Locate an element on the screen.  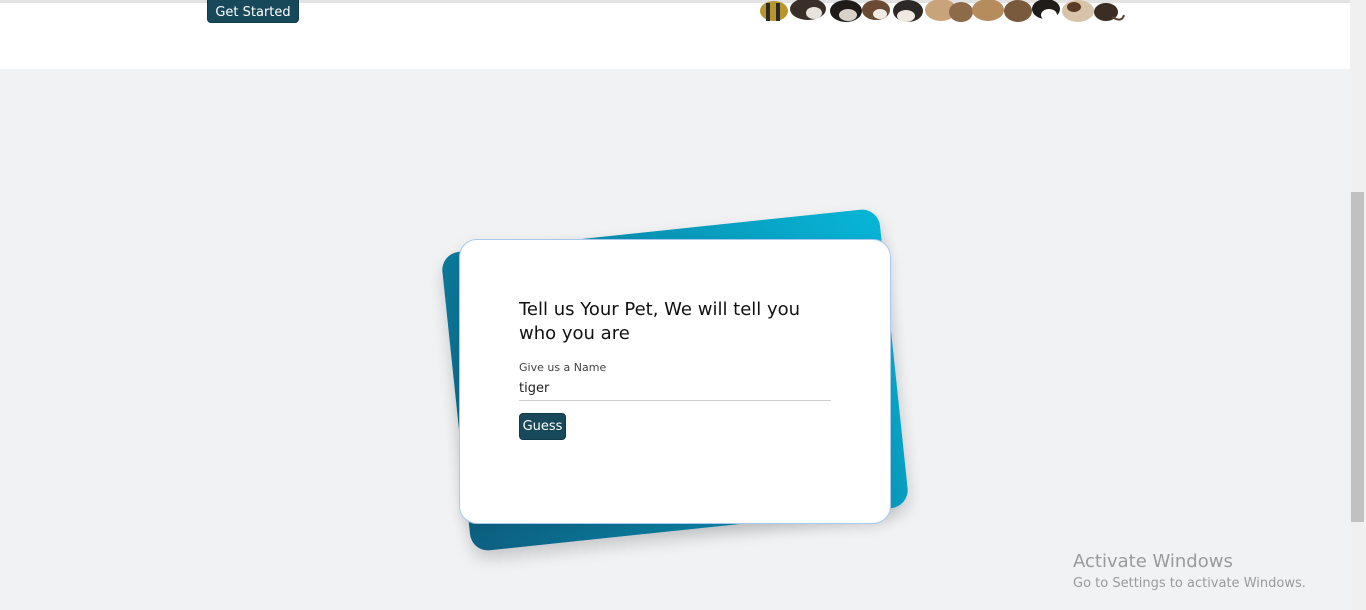
scrollbar-thumb is located at coordinates (1357, 357).